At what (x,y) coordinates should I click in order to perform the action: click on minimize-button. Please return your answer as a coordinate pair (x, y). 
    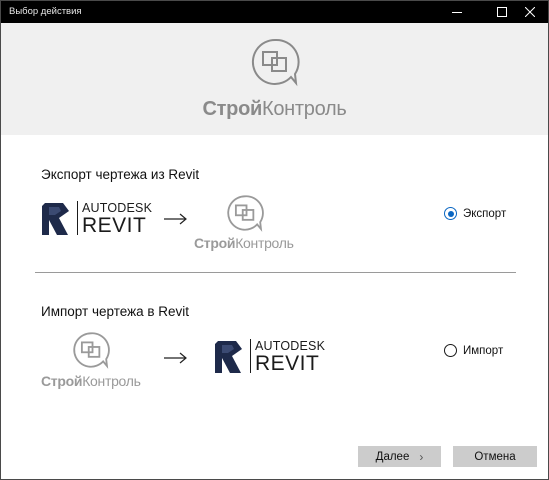
    Looking at the image, I should click on (457, 12).